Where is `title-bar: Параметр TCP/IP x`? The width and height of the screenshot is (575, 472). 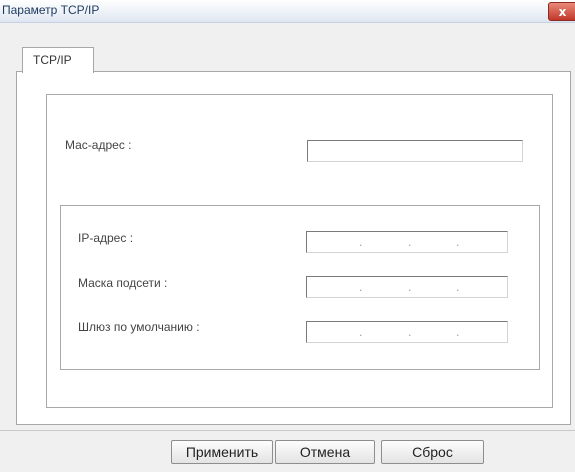
title-bar: Параметр TCP/IP x is located at coordinates (287, 11).